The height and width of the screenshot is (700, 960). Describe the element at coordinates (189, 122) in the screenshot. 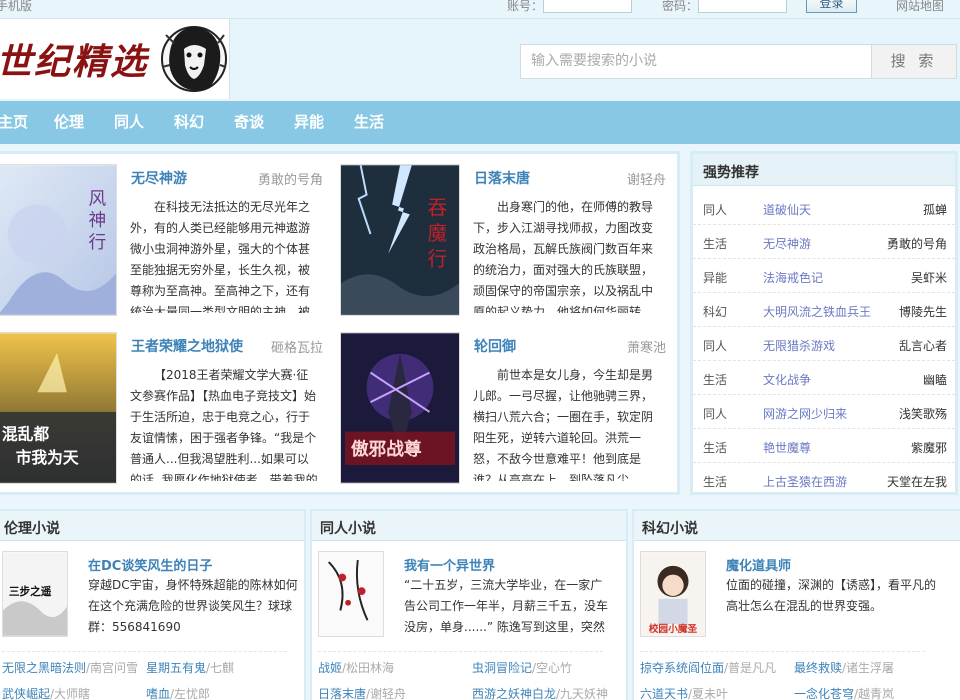

I see `nav-item-scifi: 科幻` at that location.